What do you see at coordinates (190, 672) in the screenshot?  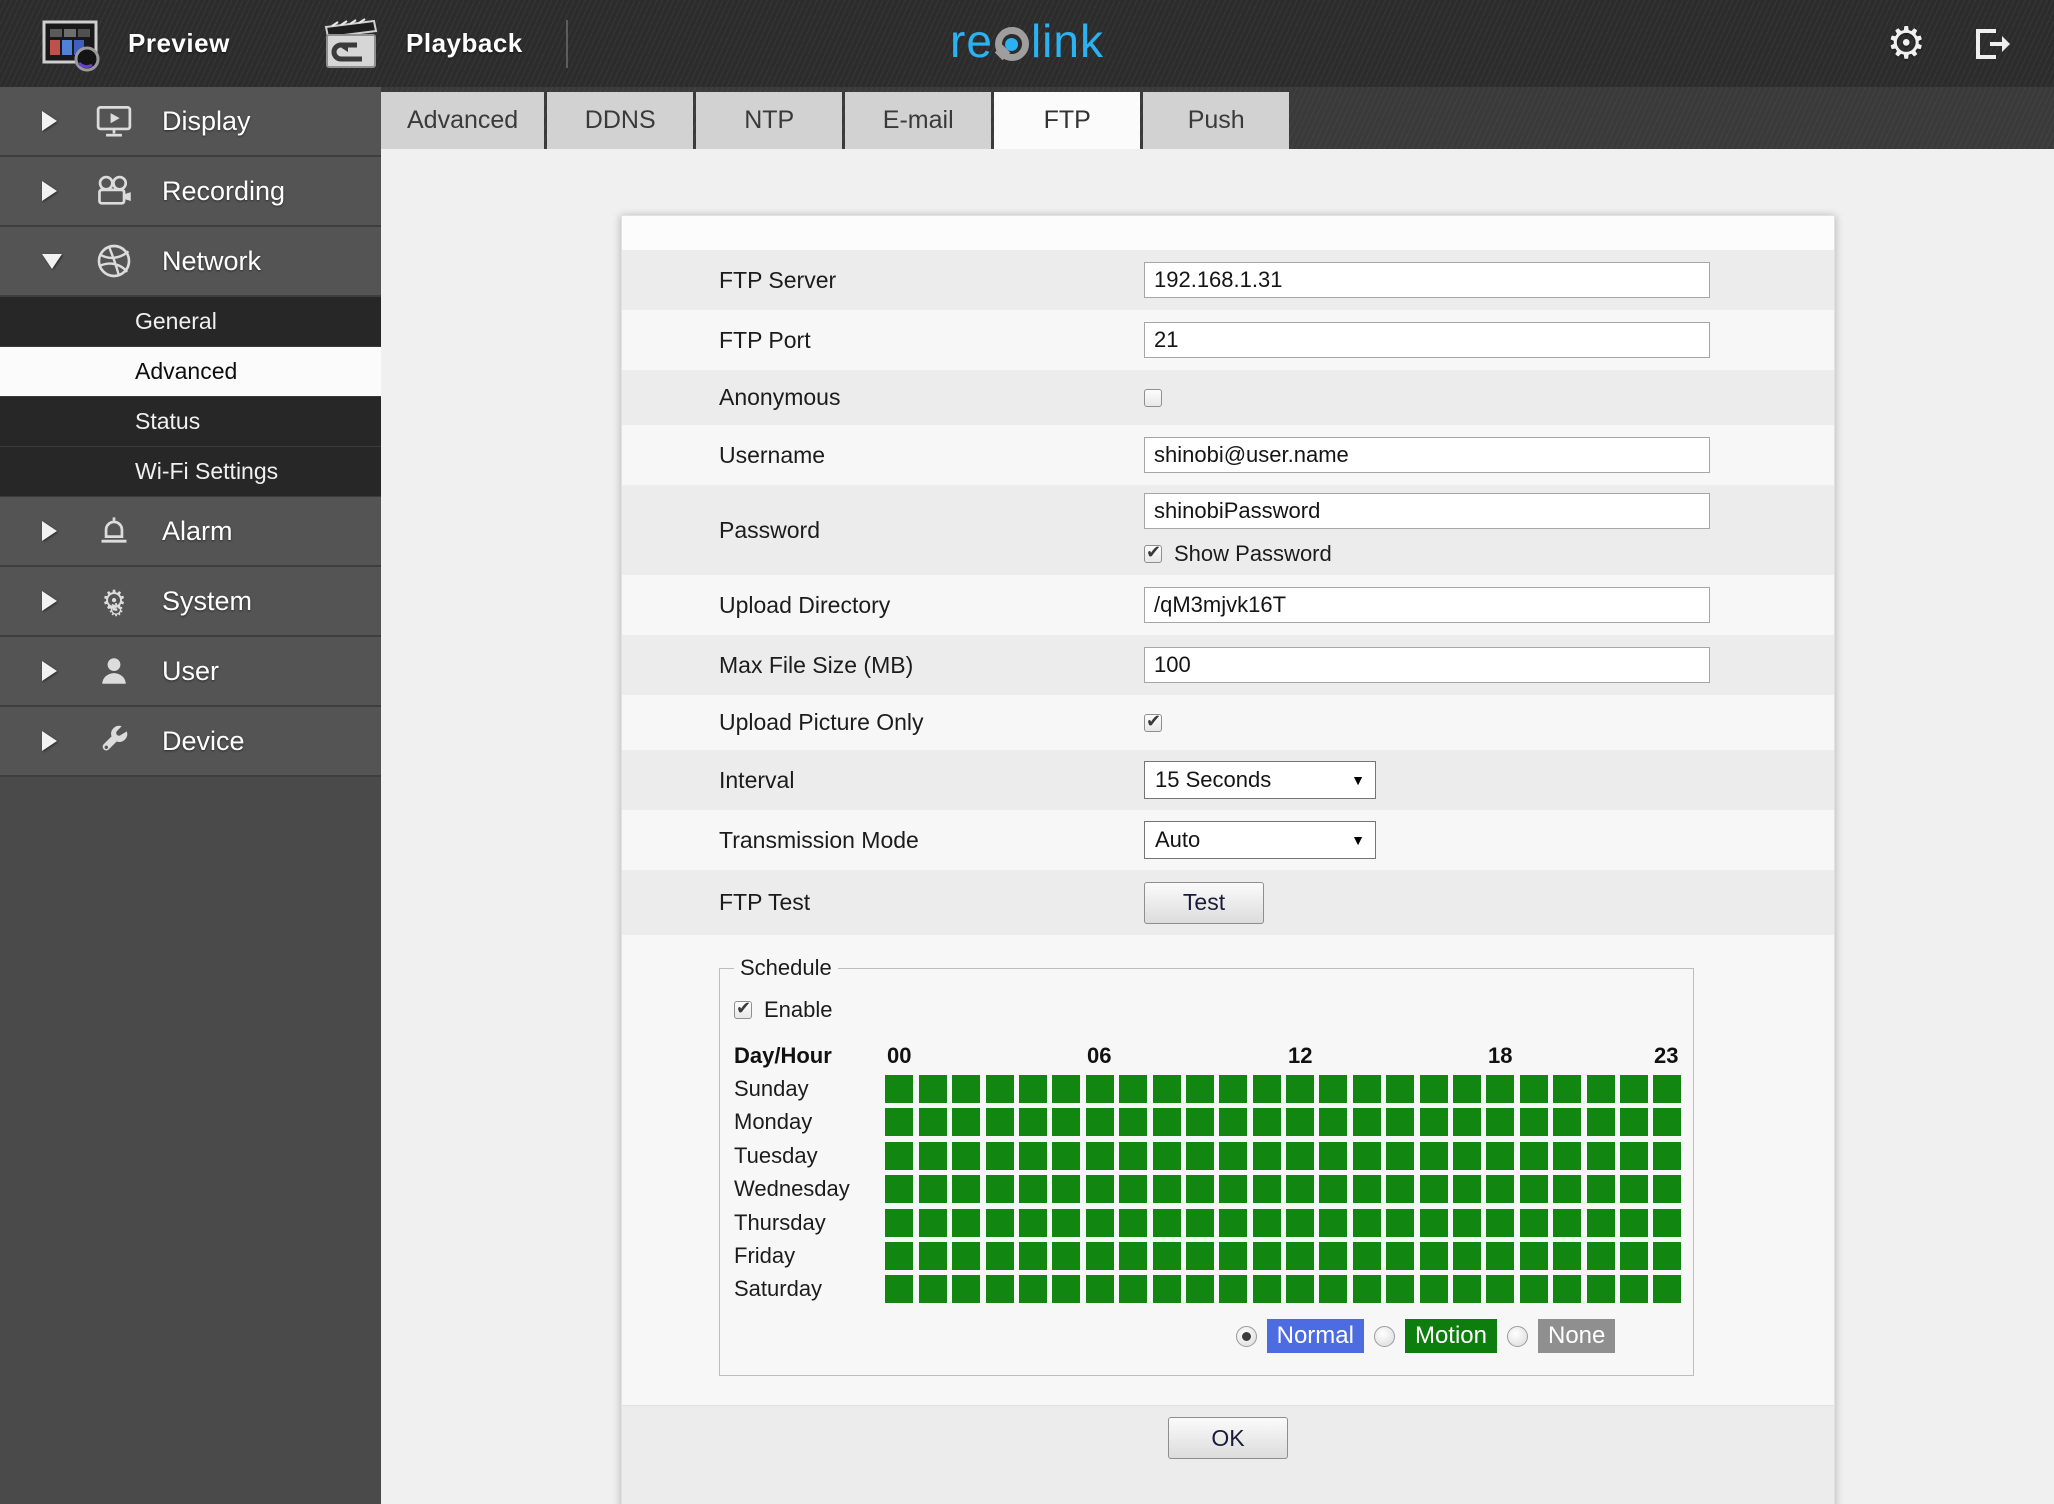 I see `sidebar-item-user: User` at bounding box center [190, 672].